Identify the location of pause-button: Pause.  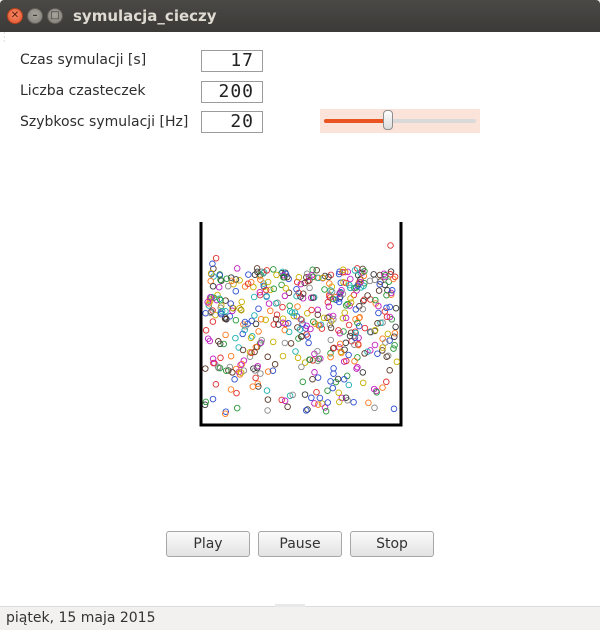
(300, 544).